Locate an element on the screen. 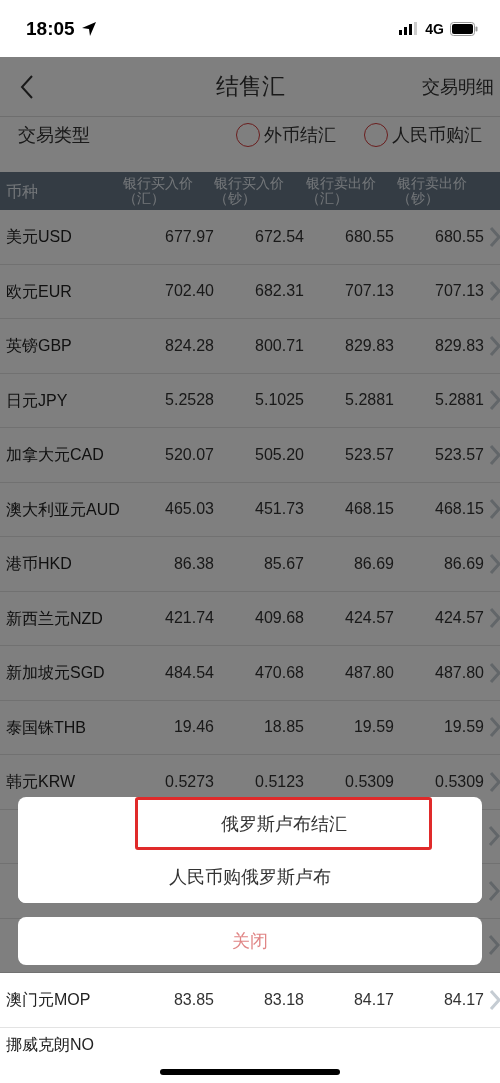 The width and height of the screenshot is (500, 1083). currency-name: 挪威克朗NO is located at coordinates (50, 1044).